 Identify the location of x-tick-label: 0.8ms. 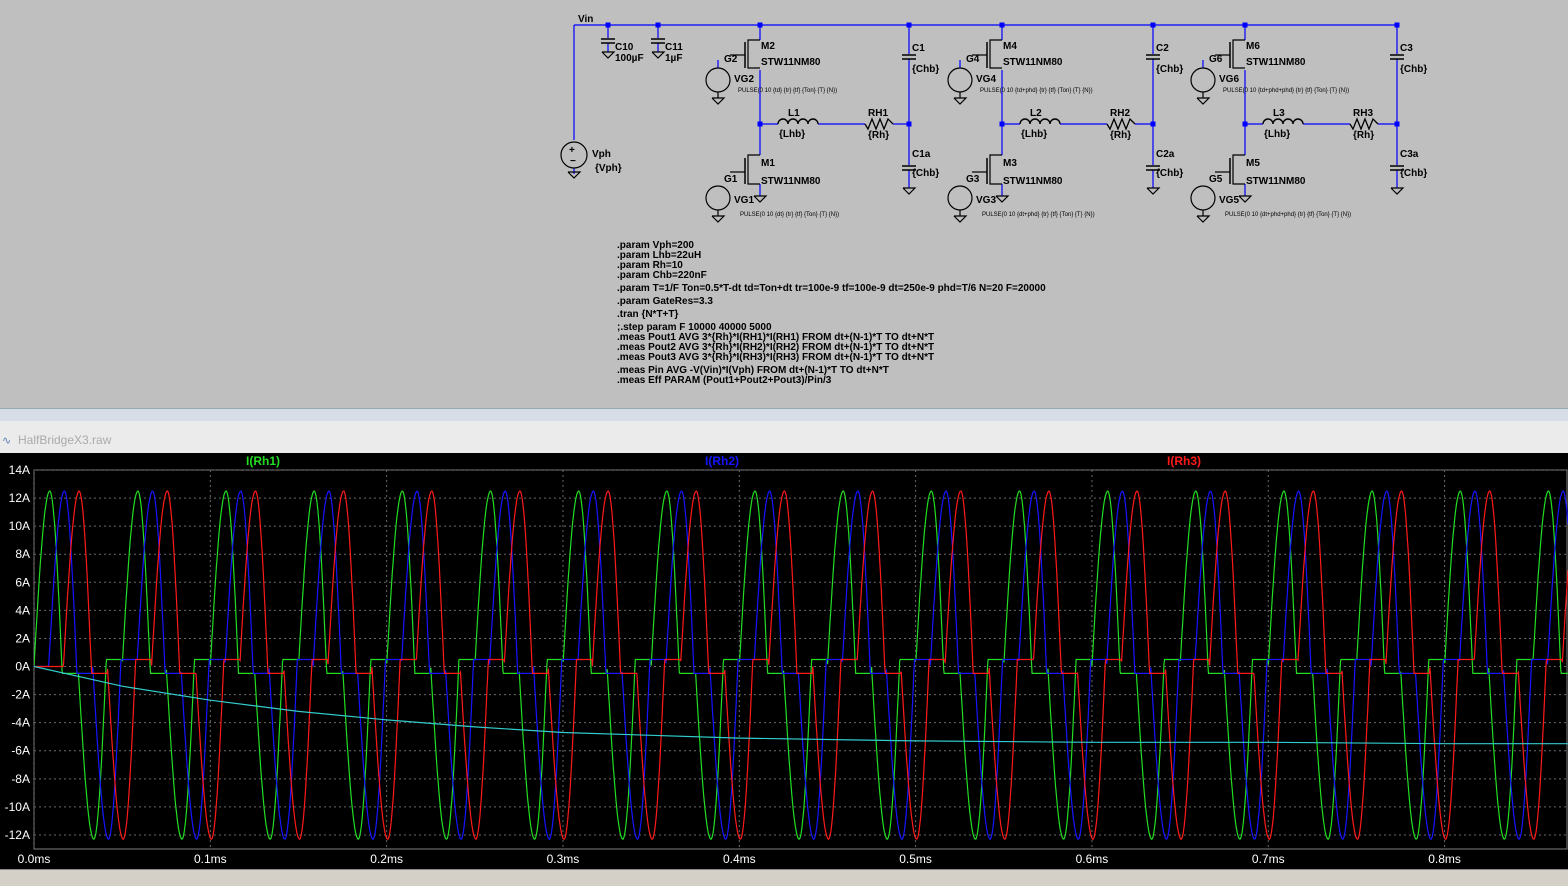
(1444, 859).